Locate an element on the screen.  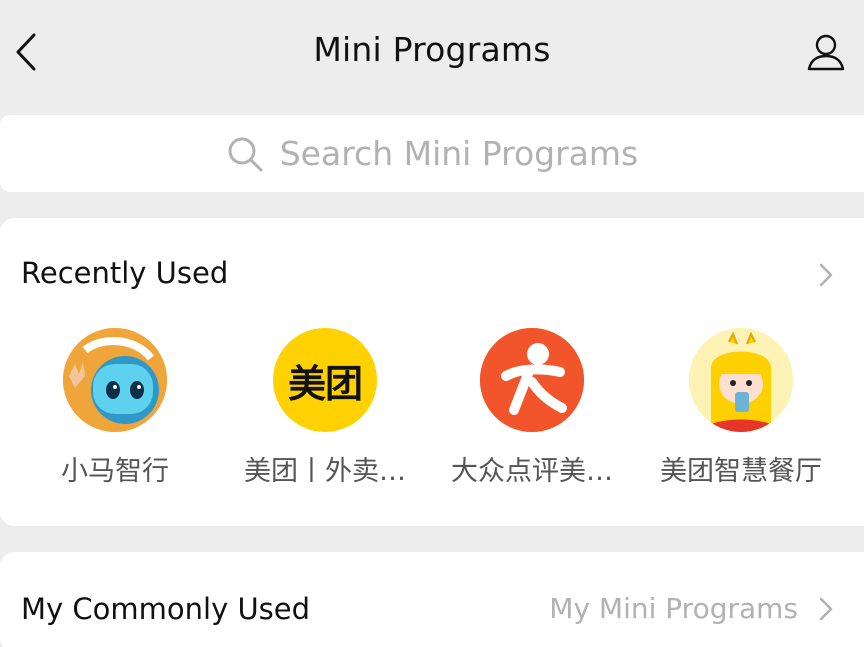
commonly-used-title: My Commonly Used is located at coordinates (166, 609).